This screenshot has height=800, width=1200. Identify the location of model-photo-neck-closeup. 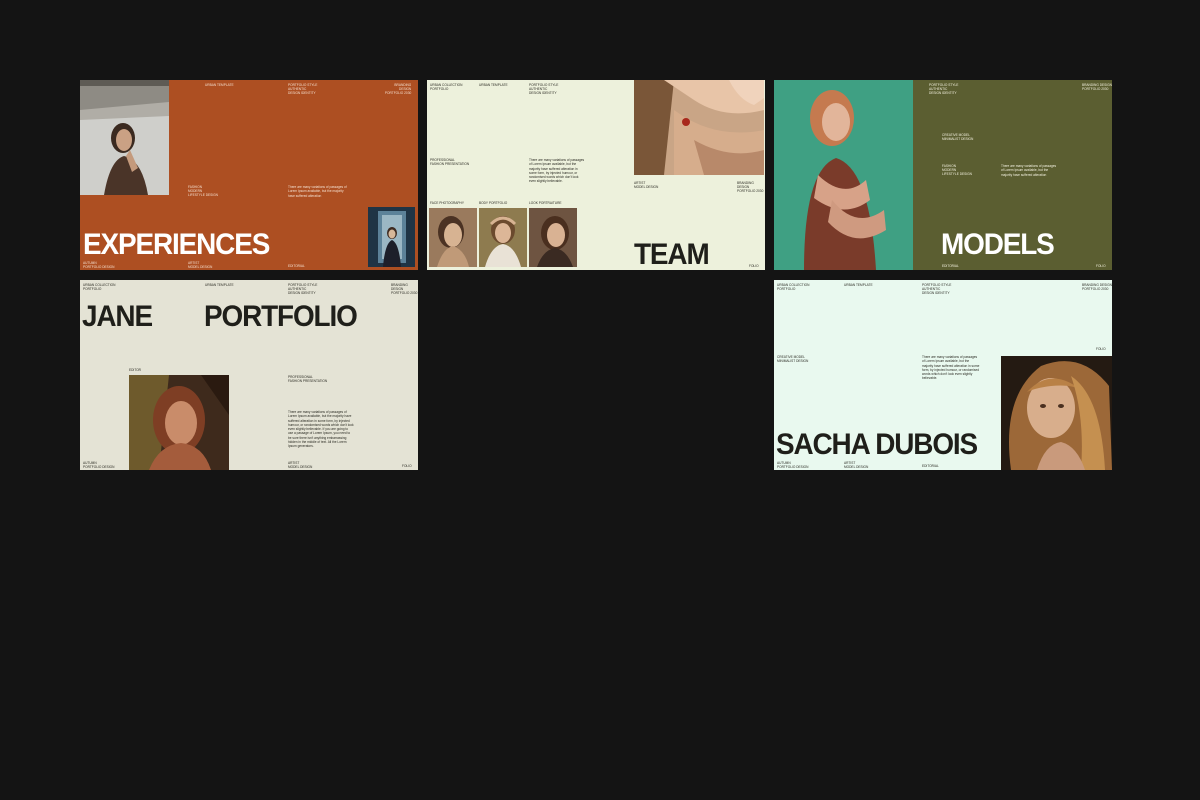
(699, 127).